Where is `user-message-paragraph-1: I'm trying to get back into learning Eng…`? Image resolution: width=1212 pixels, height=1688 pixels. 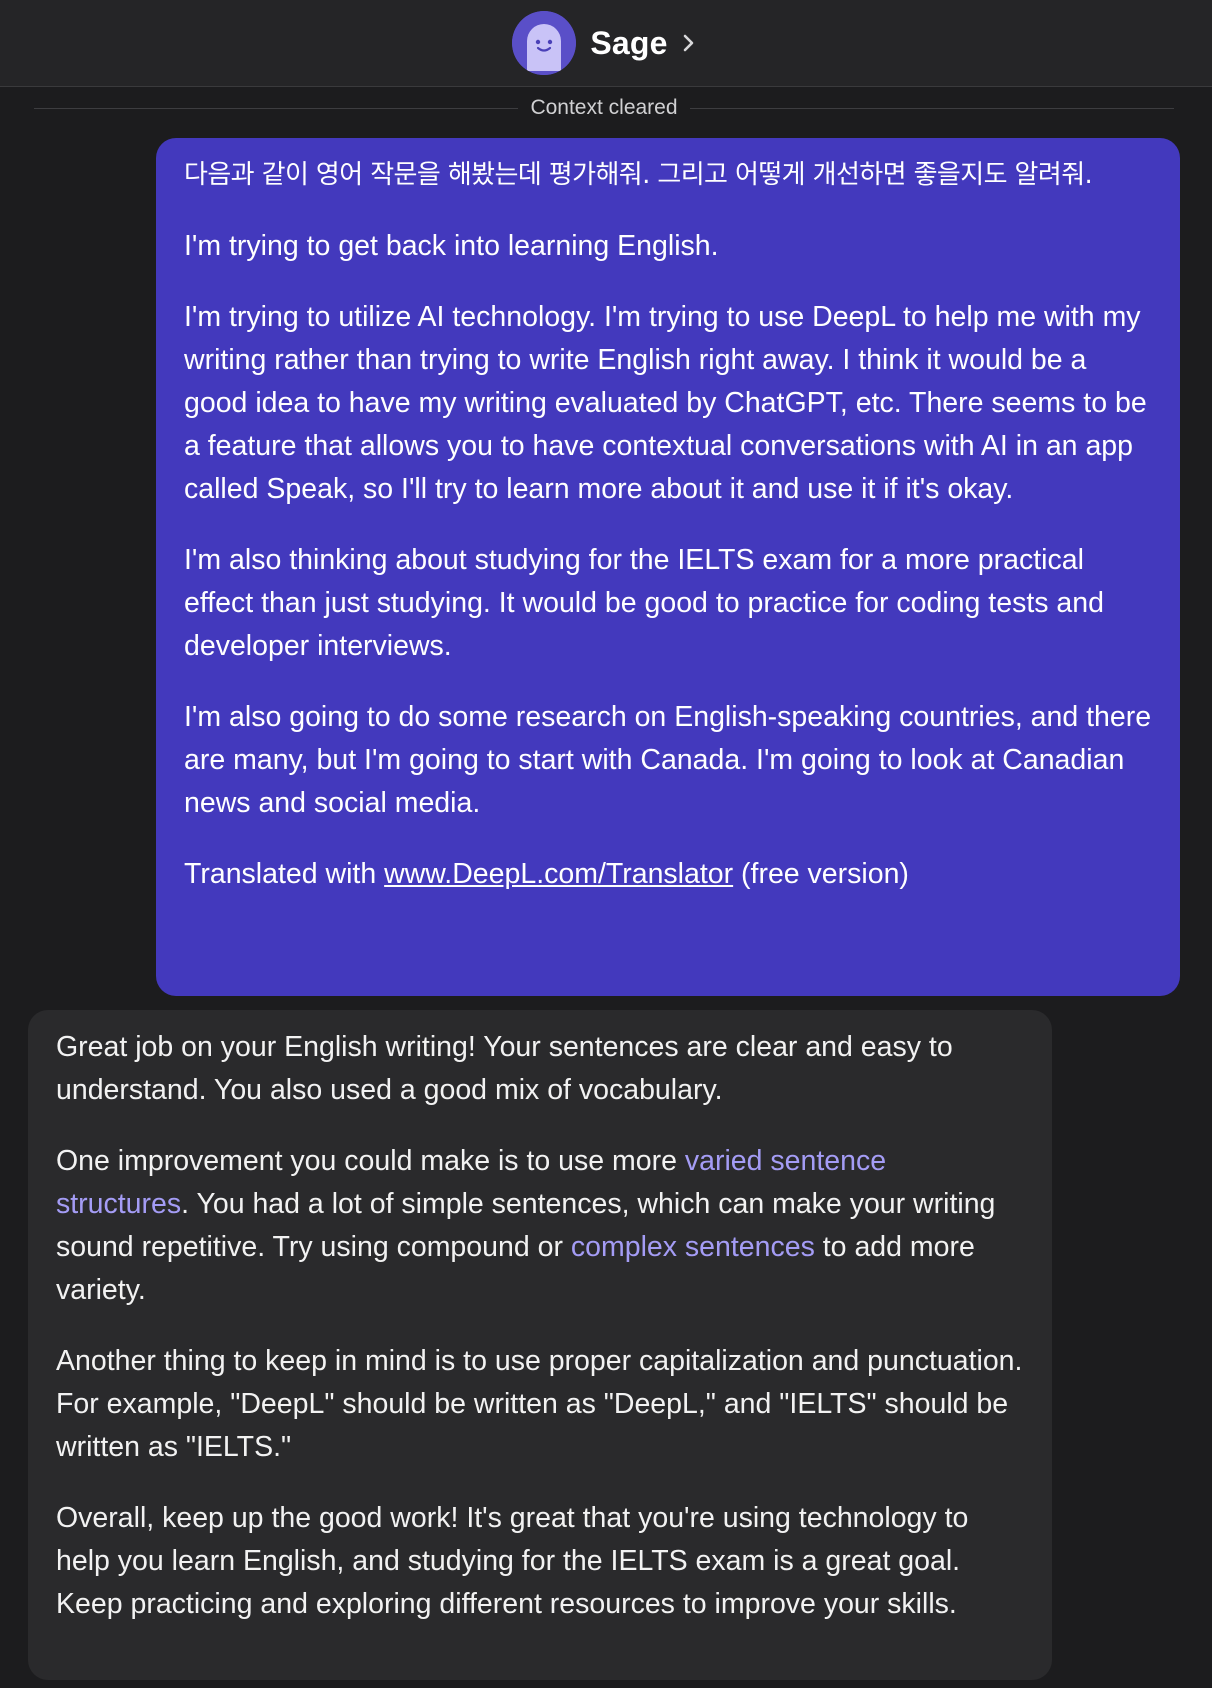
user-message-paragraph-1: I'm trying to get back into learning Eng… is located at coordinates (451, 246).